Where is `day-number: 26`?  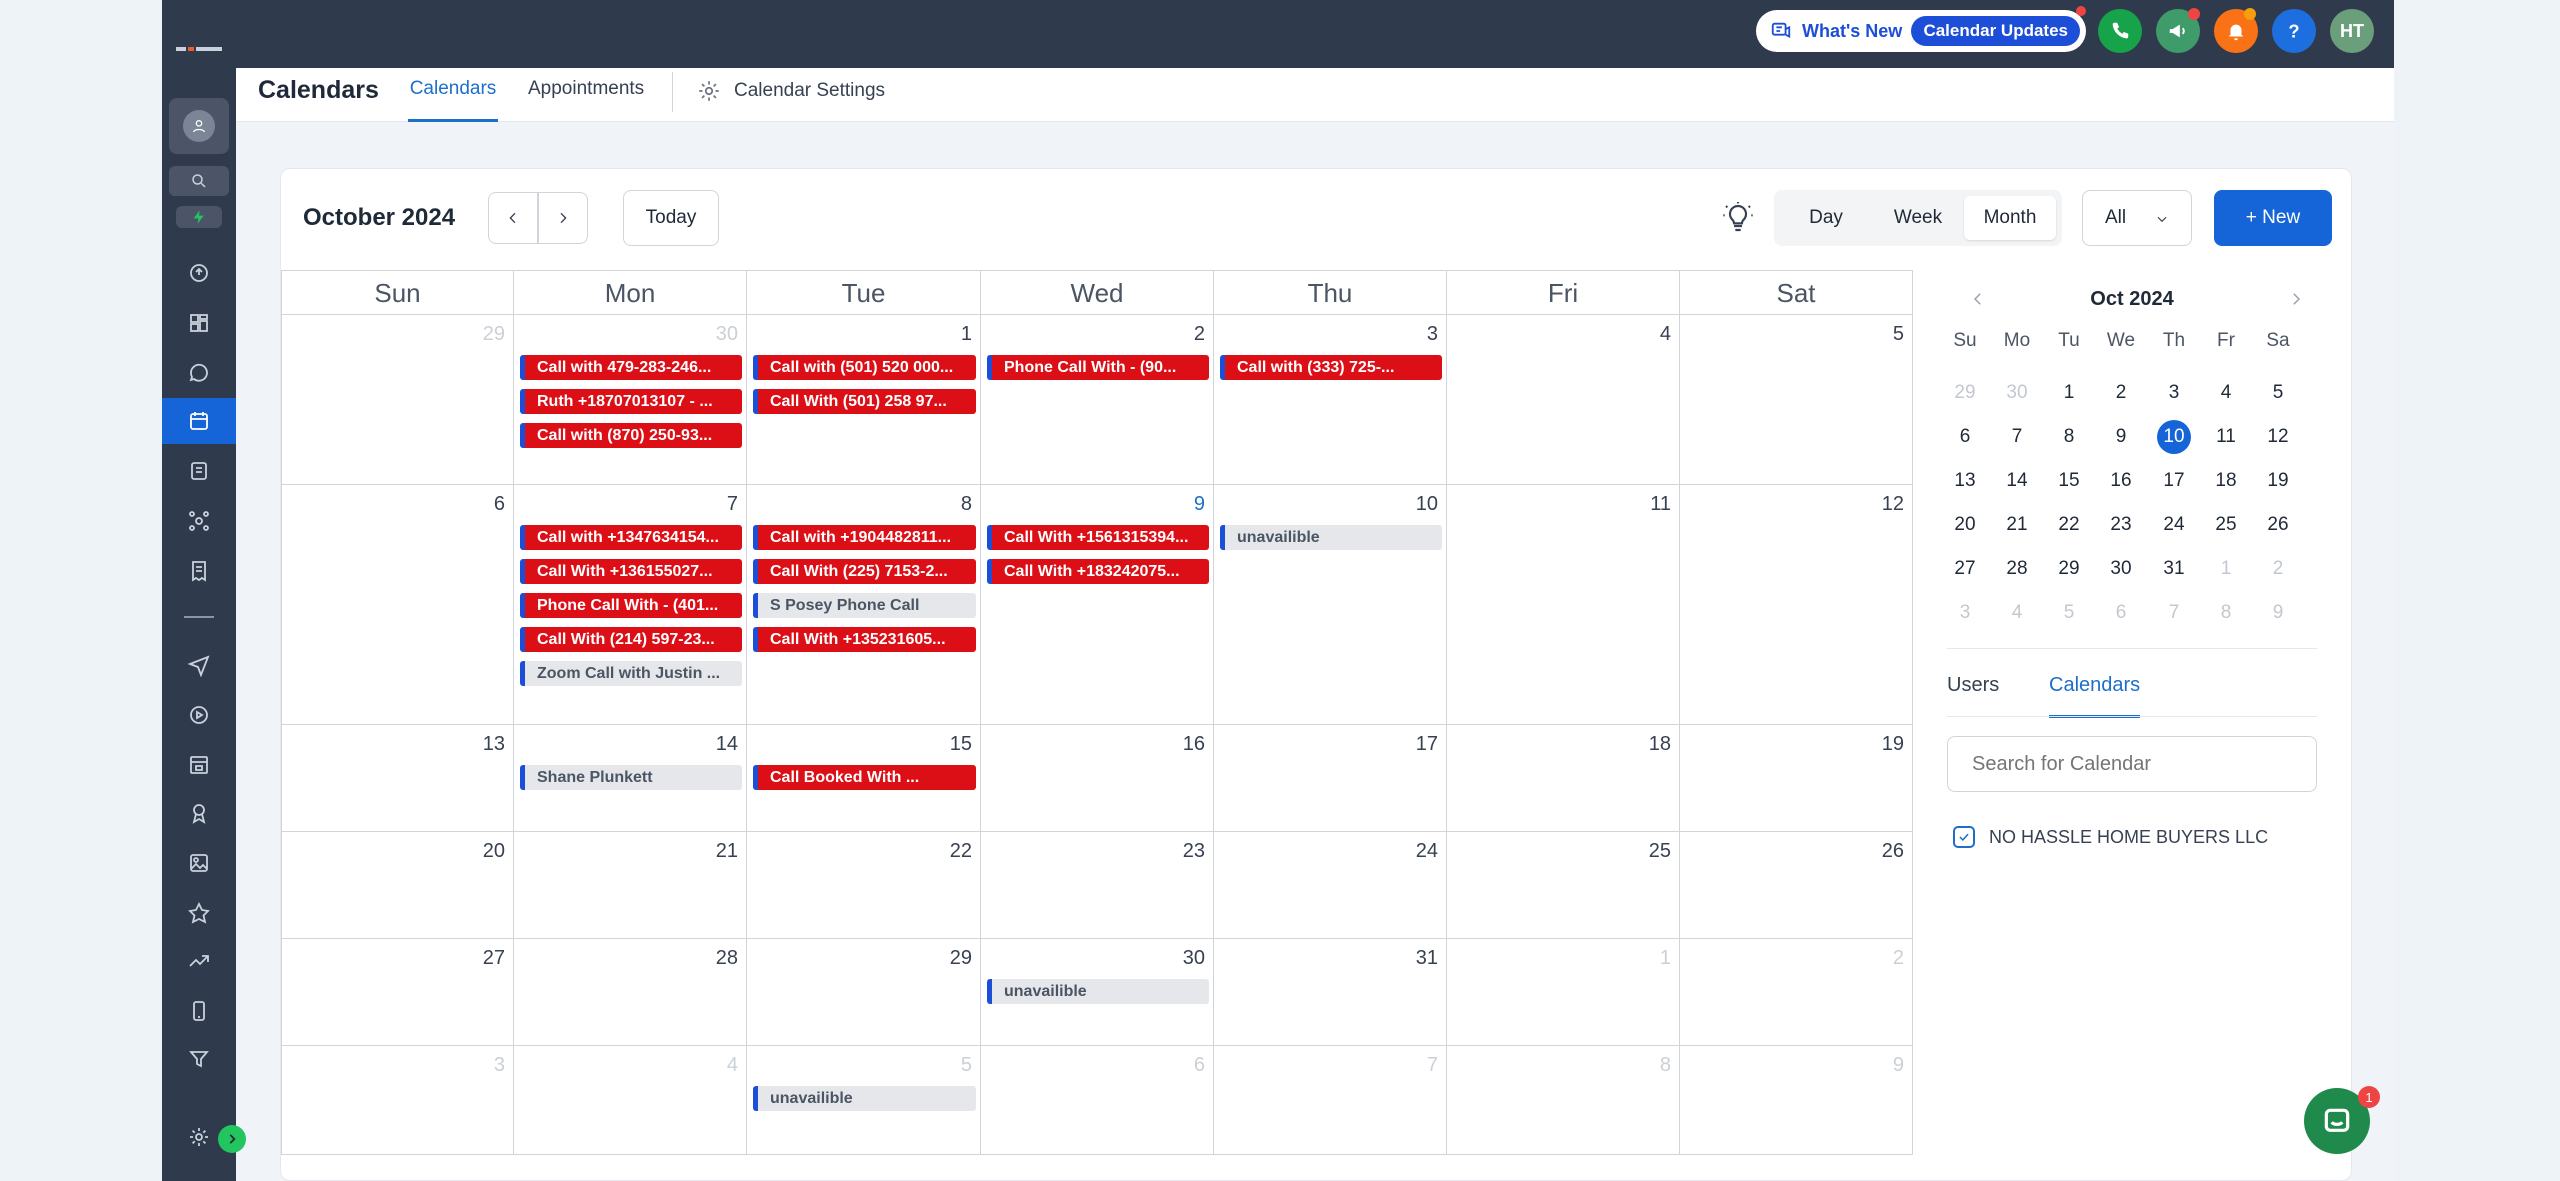 day-number: 26 is located at coordinates (1893, 851).